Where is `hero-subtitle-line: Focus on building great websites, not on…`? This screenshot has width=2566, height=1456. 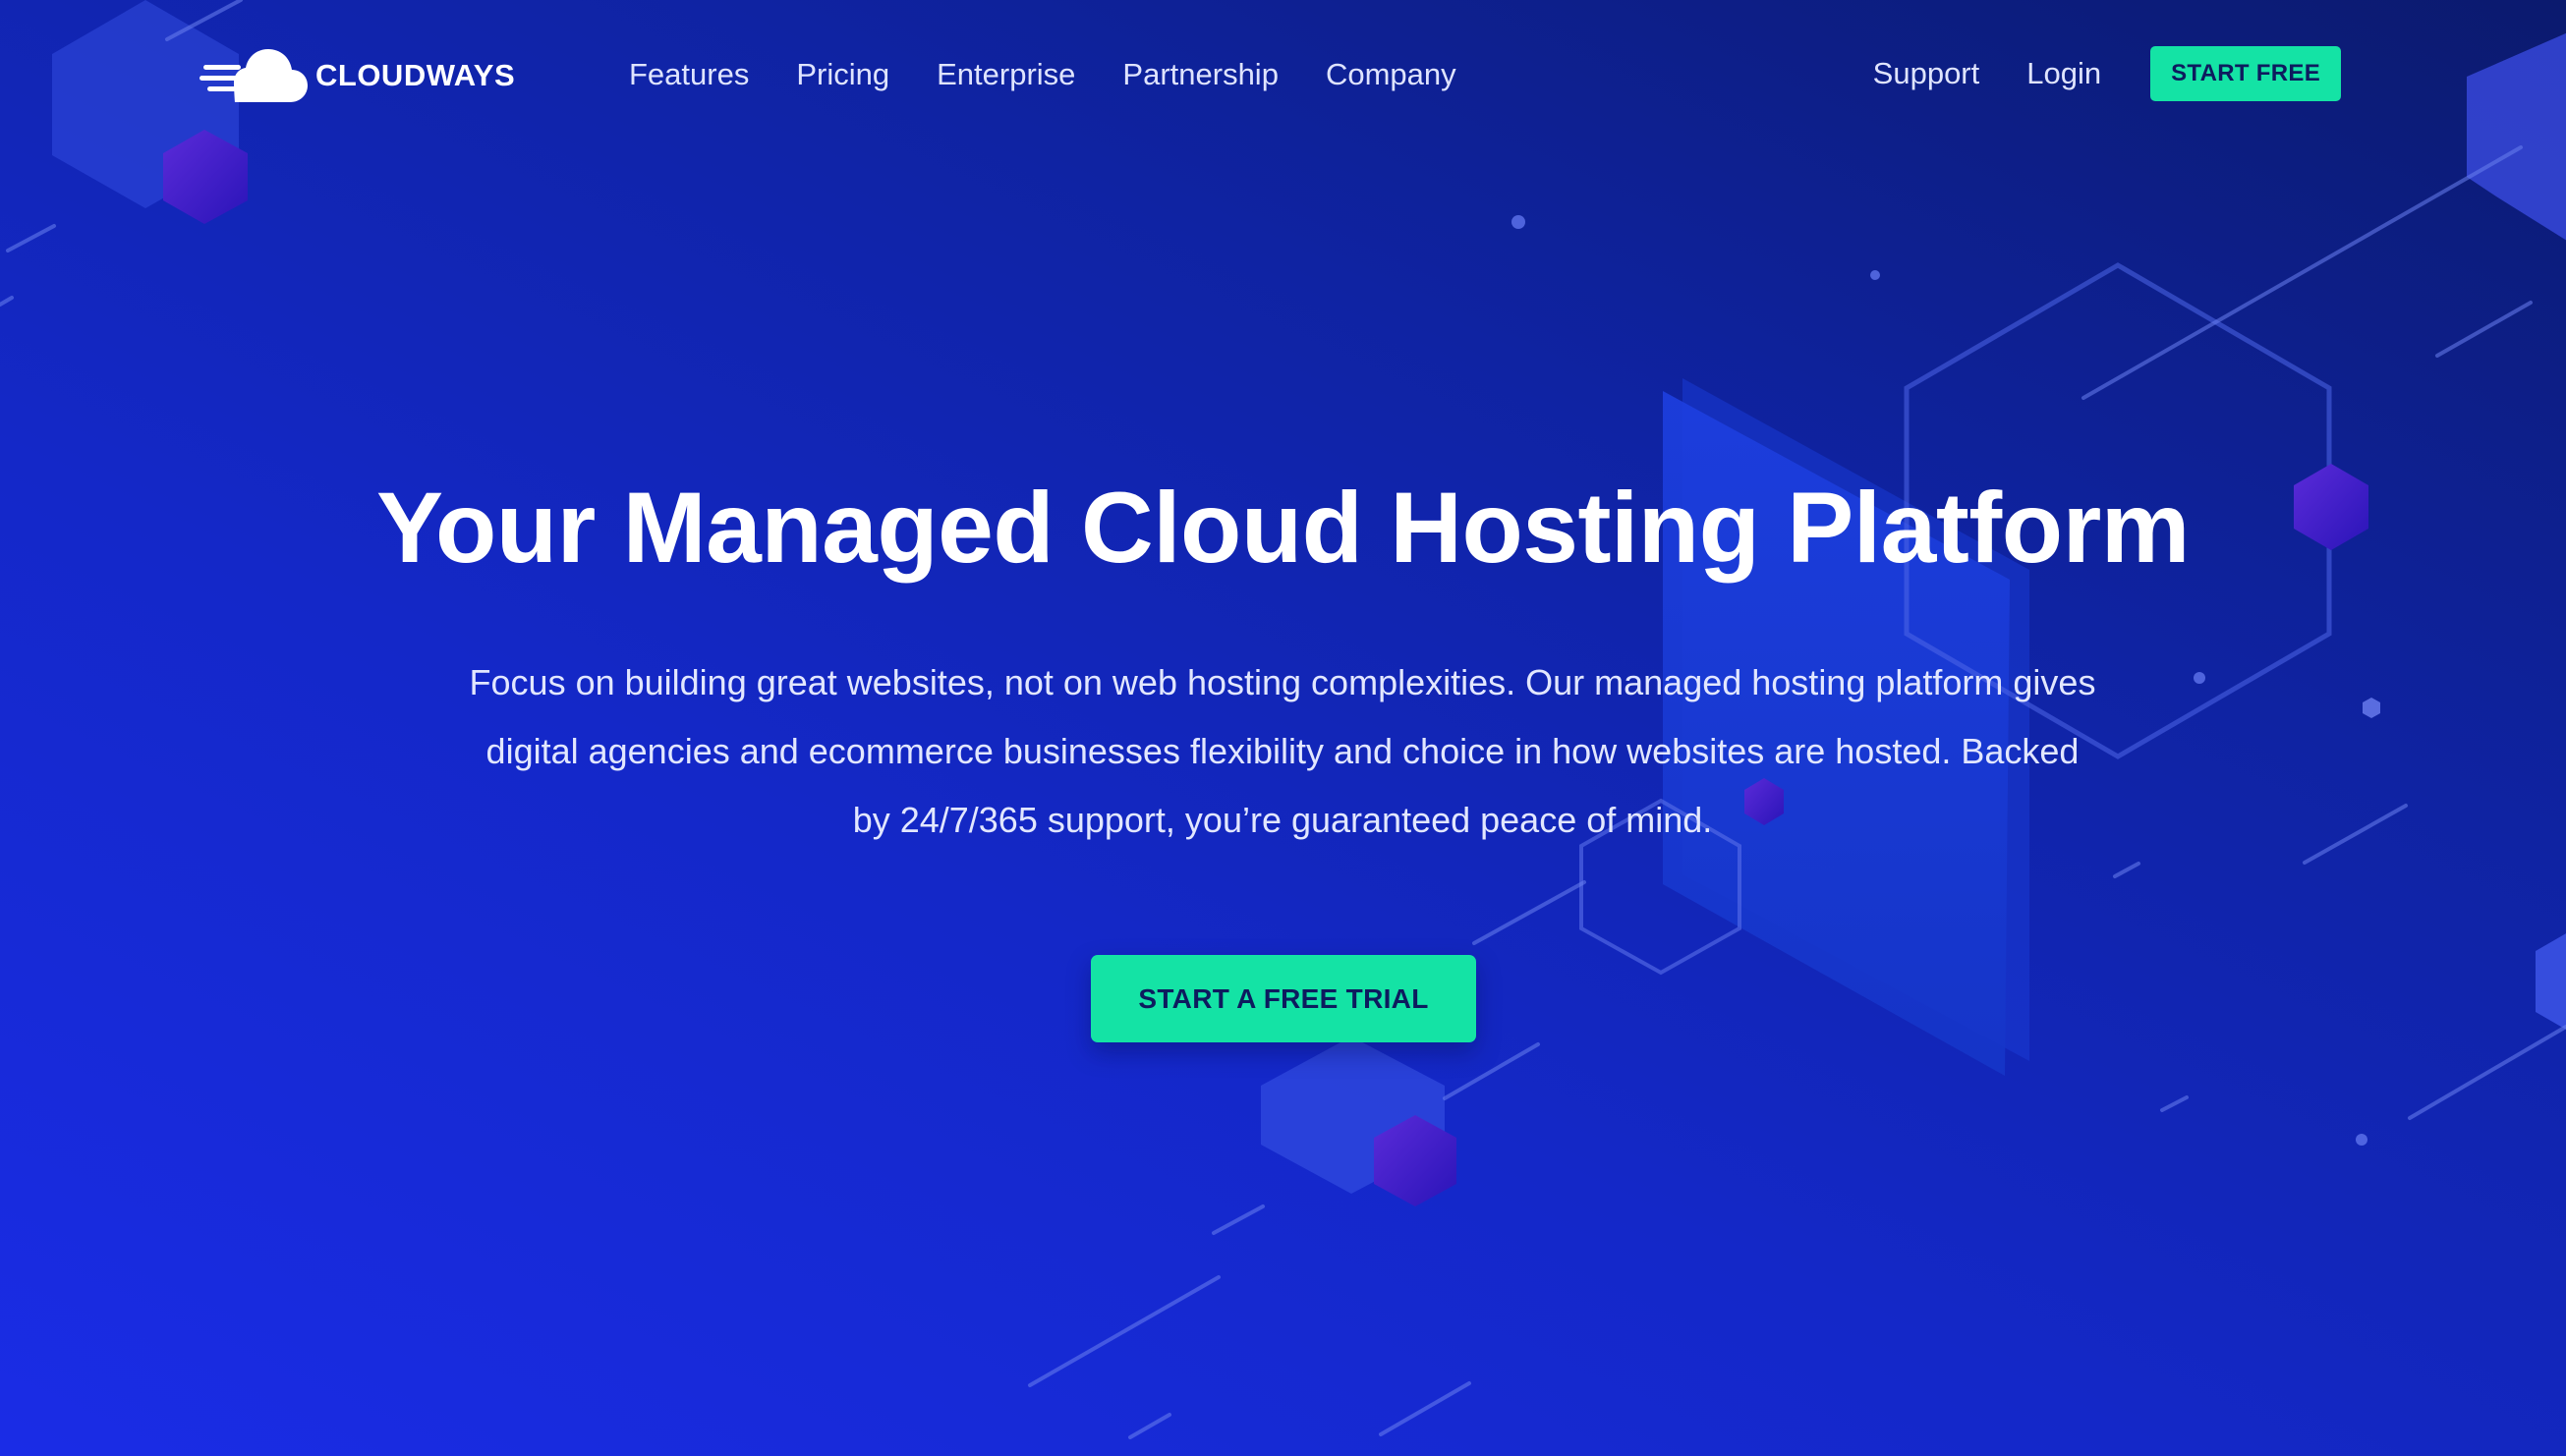
hero-subtitle-line: Focus on building great websites, not on… is located at coordinates (1282, 682).